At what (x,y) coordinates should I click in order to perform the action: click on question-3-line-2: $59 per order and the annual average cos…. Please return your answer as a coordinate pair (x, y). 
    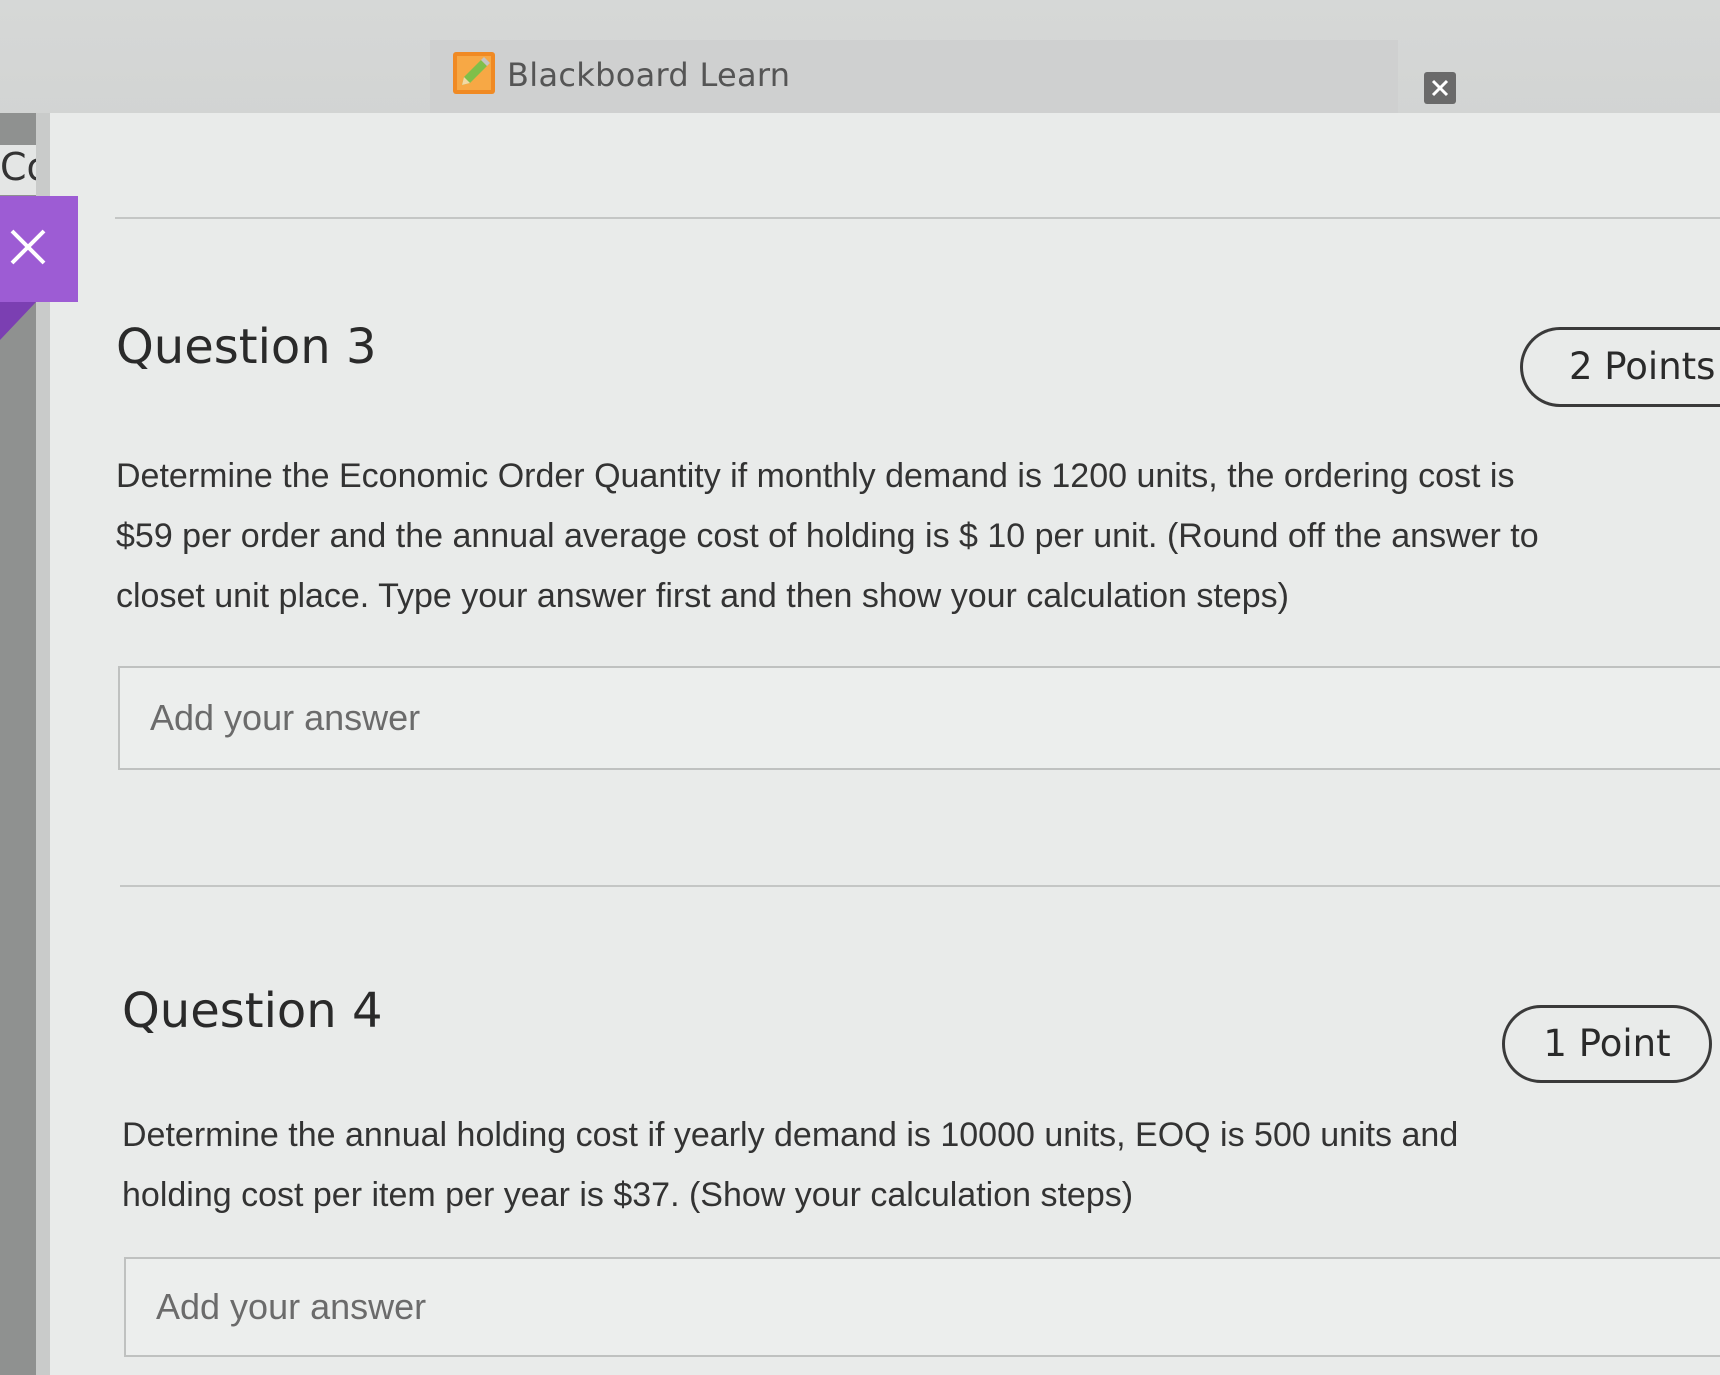
    Looking at the image, I should click on (827, 536).